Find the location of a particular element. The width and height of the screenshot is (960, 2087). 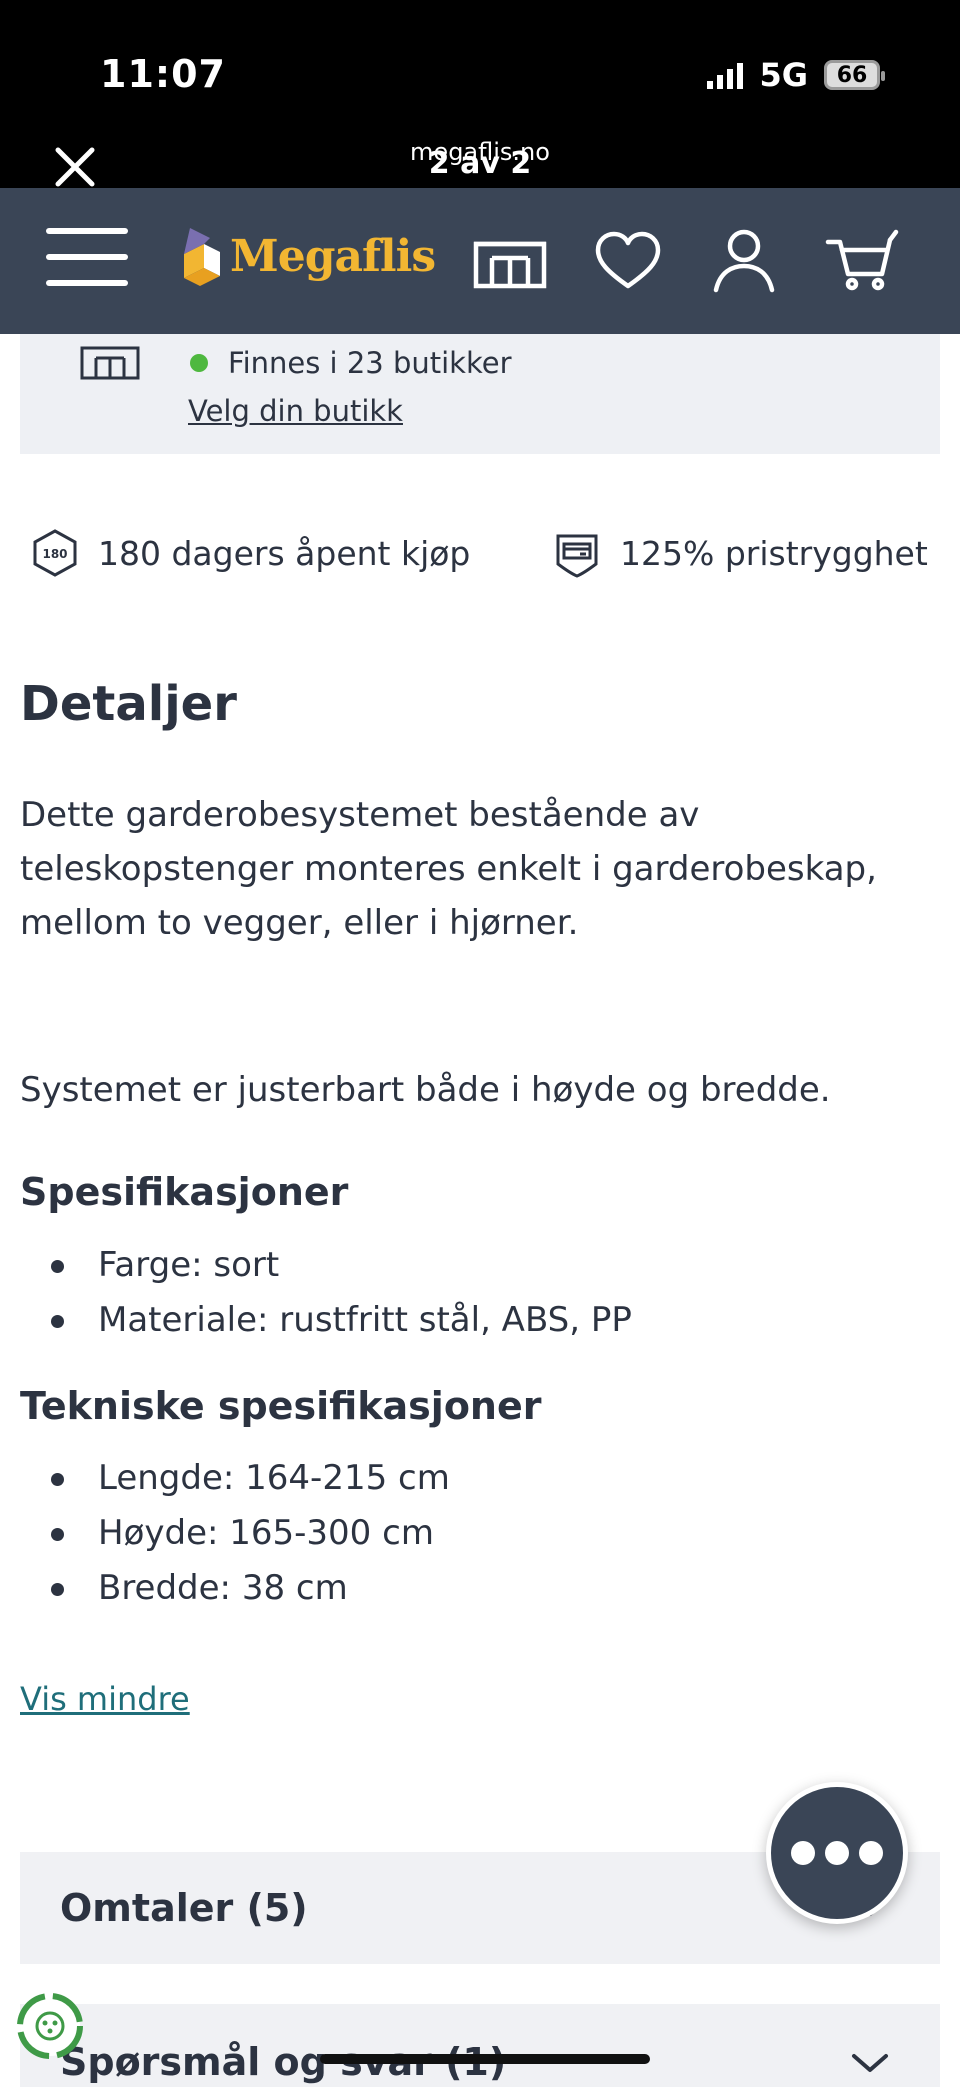

qa-accordion: Spørsmål og svar (1) is located at coordinates (480, 2045).